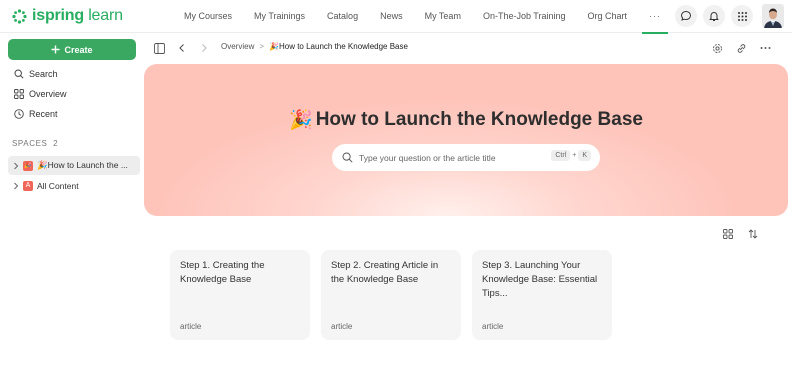  I want to click on sidebar-item-label: Overview, so click(48, 94).